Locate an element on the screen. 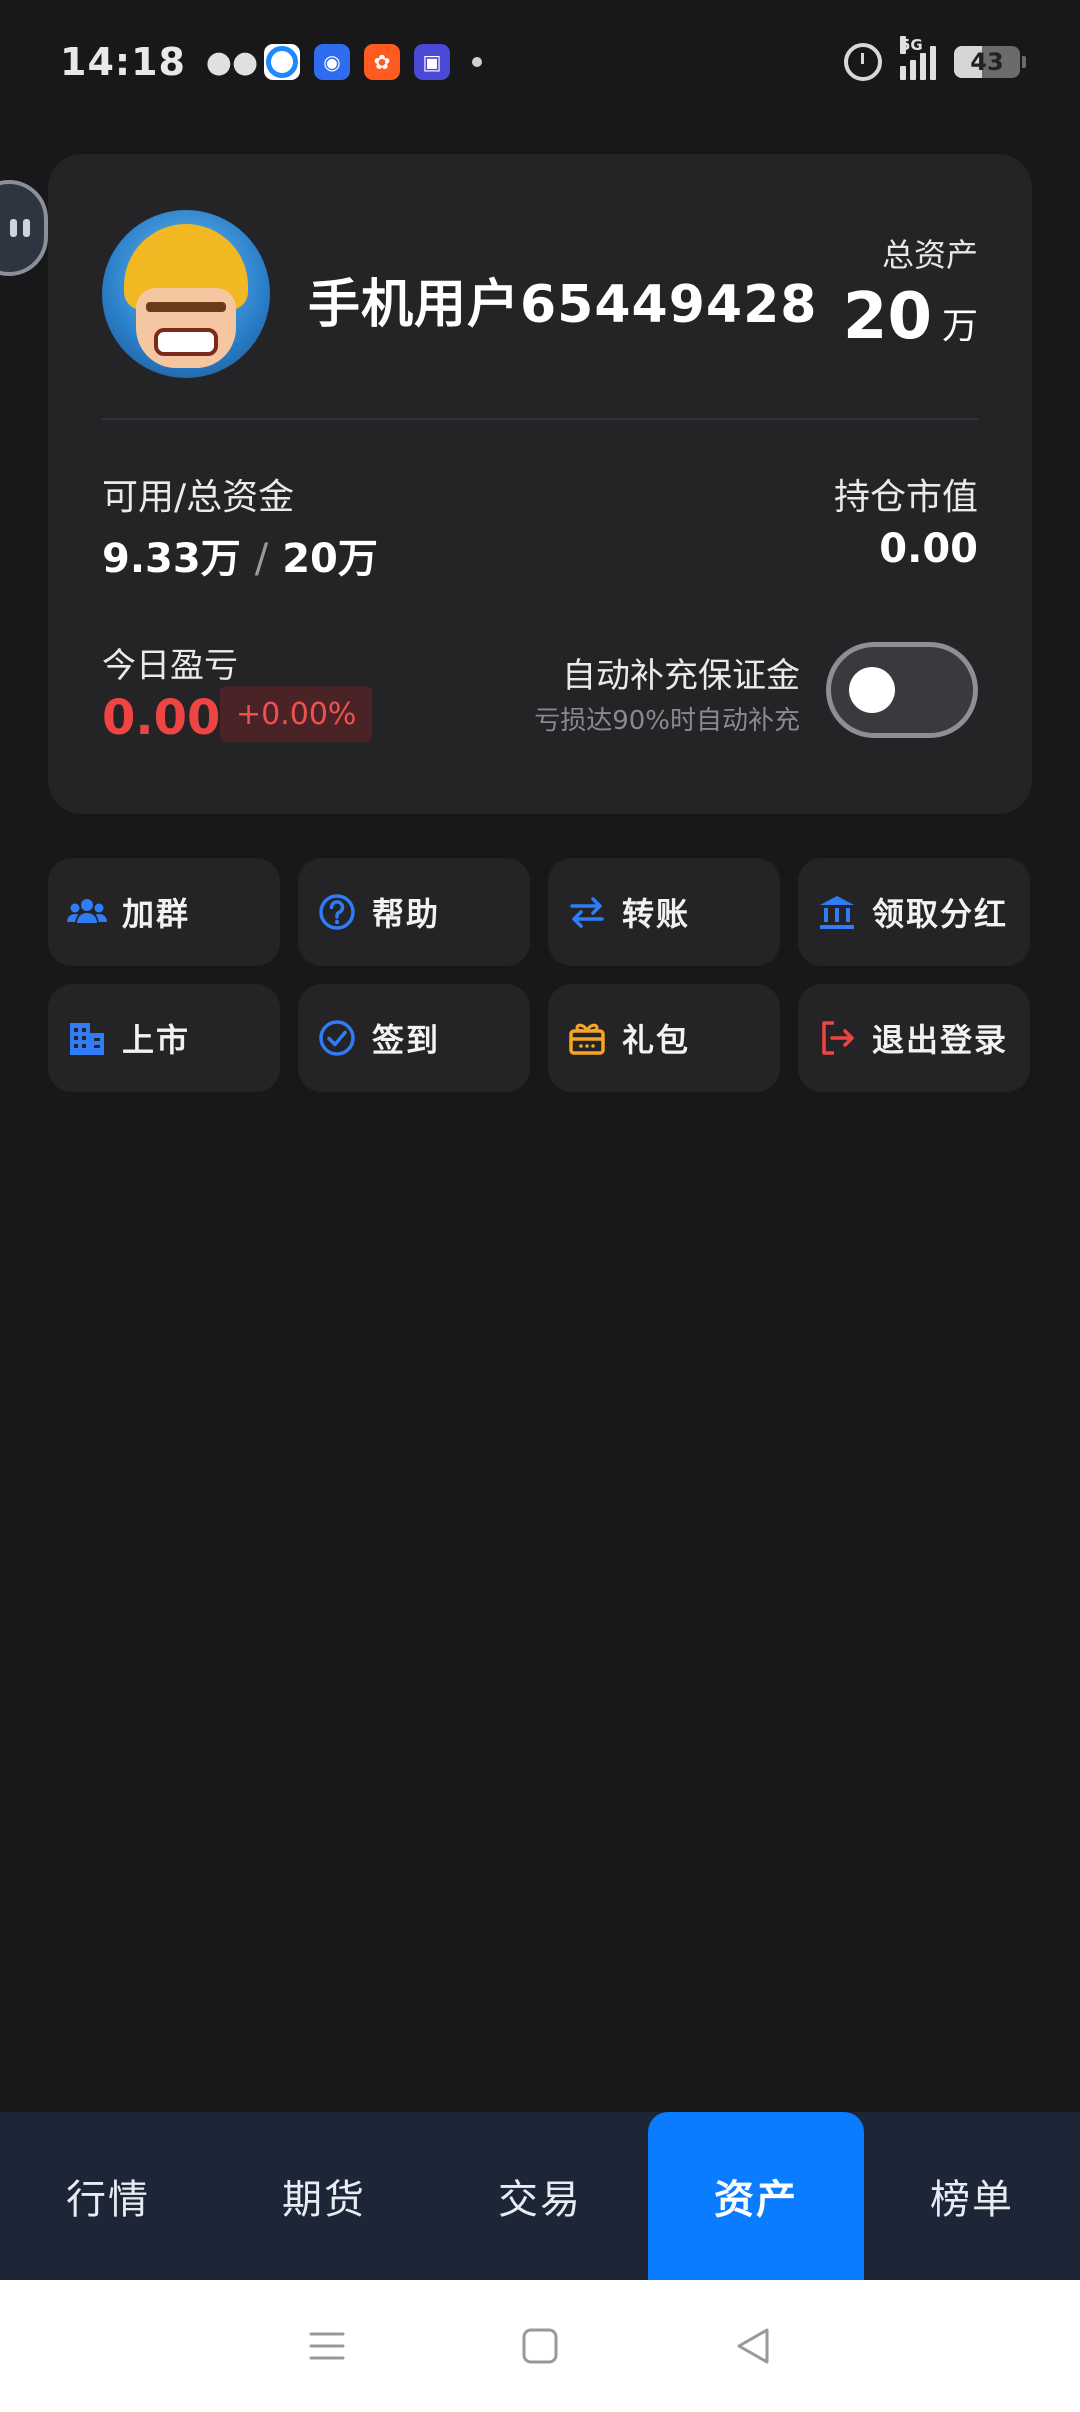 Image resolution: width=1080 pixels, height=2412 pixels. toggle-knob is located at coordinates (872, 690).